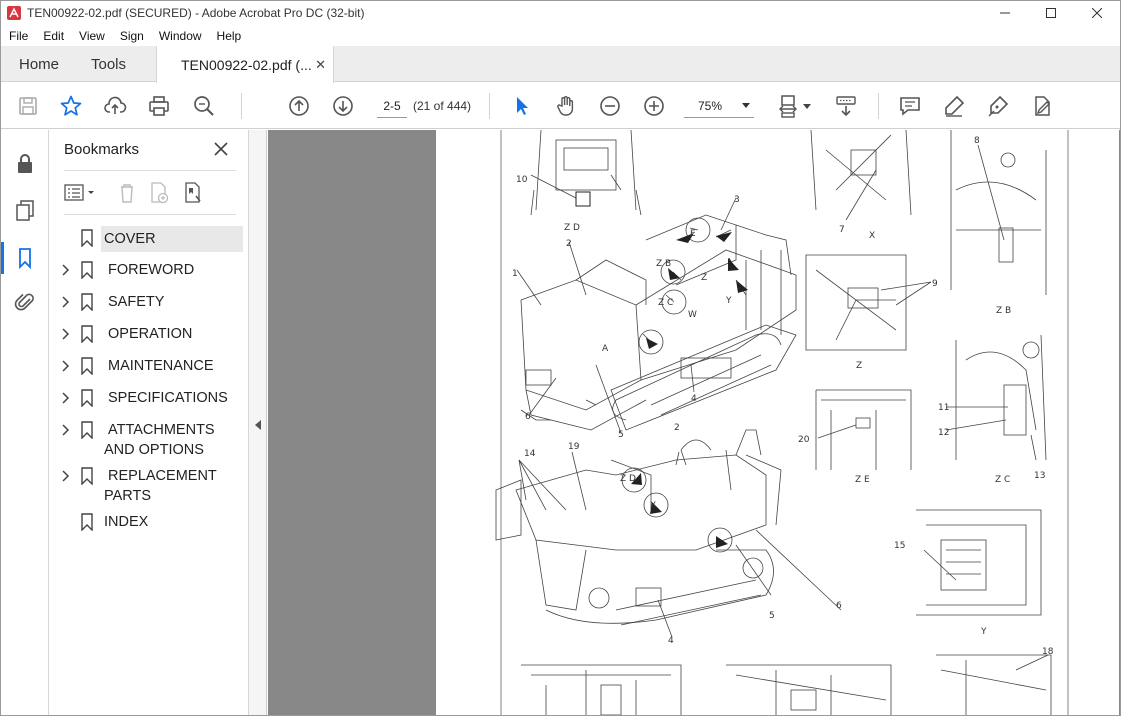 Image resolution: width=1121 pixels, height=716 pixels. I want to click on page-thumbnails-icon, so click(25, 210).